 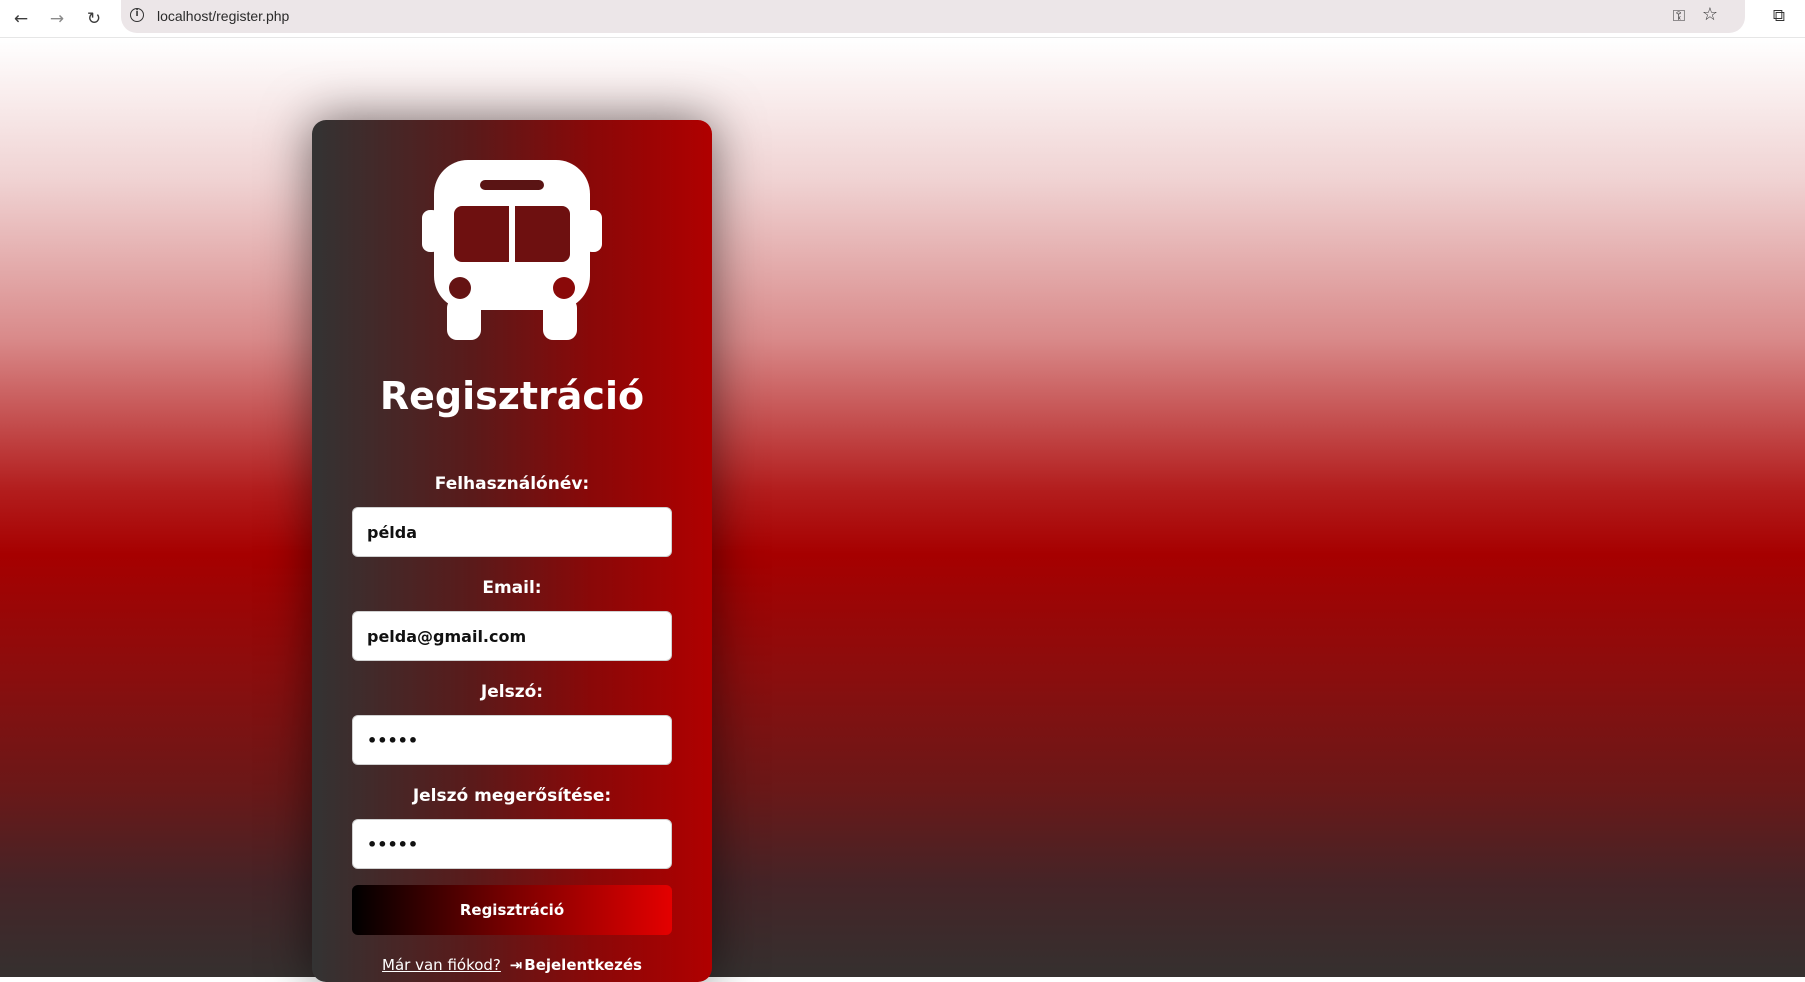 What do you see at coordinates (441, 965) in the screenshot?
I see `already-have-account-link: Már van fiókod?` at bounding box center [441, 965].